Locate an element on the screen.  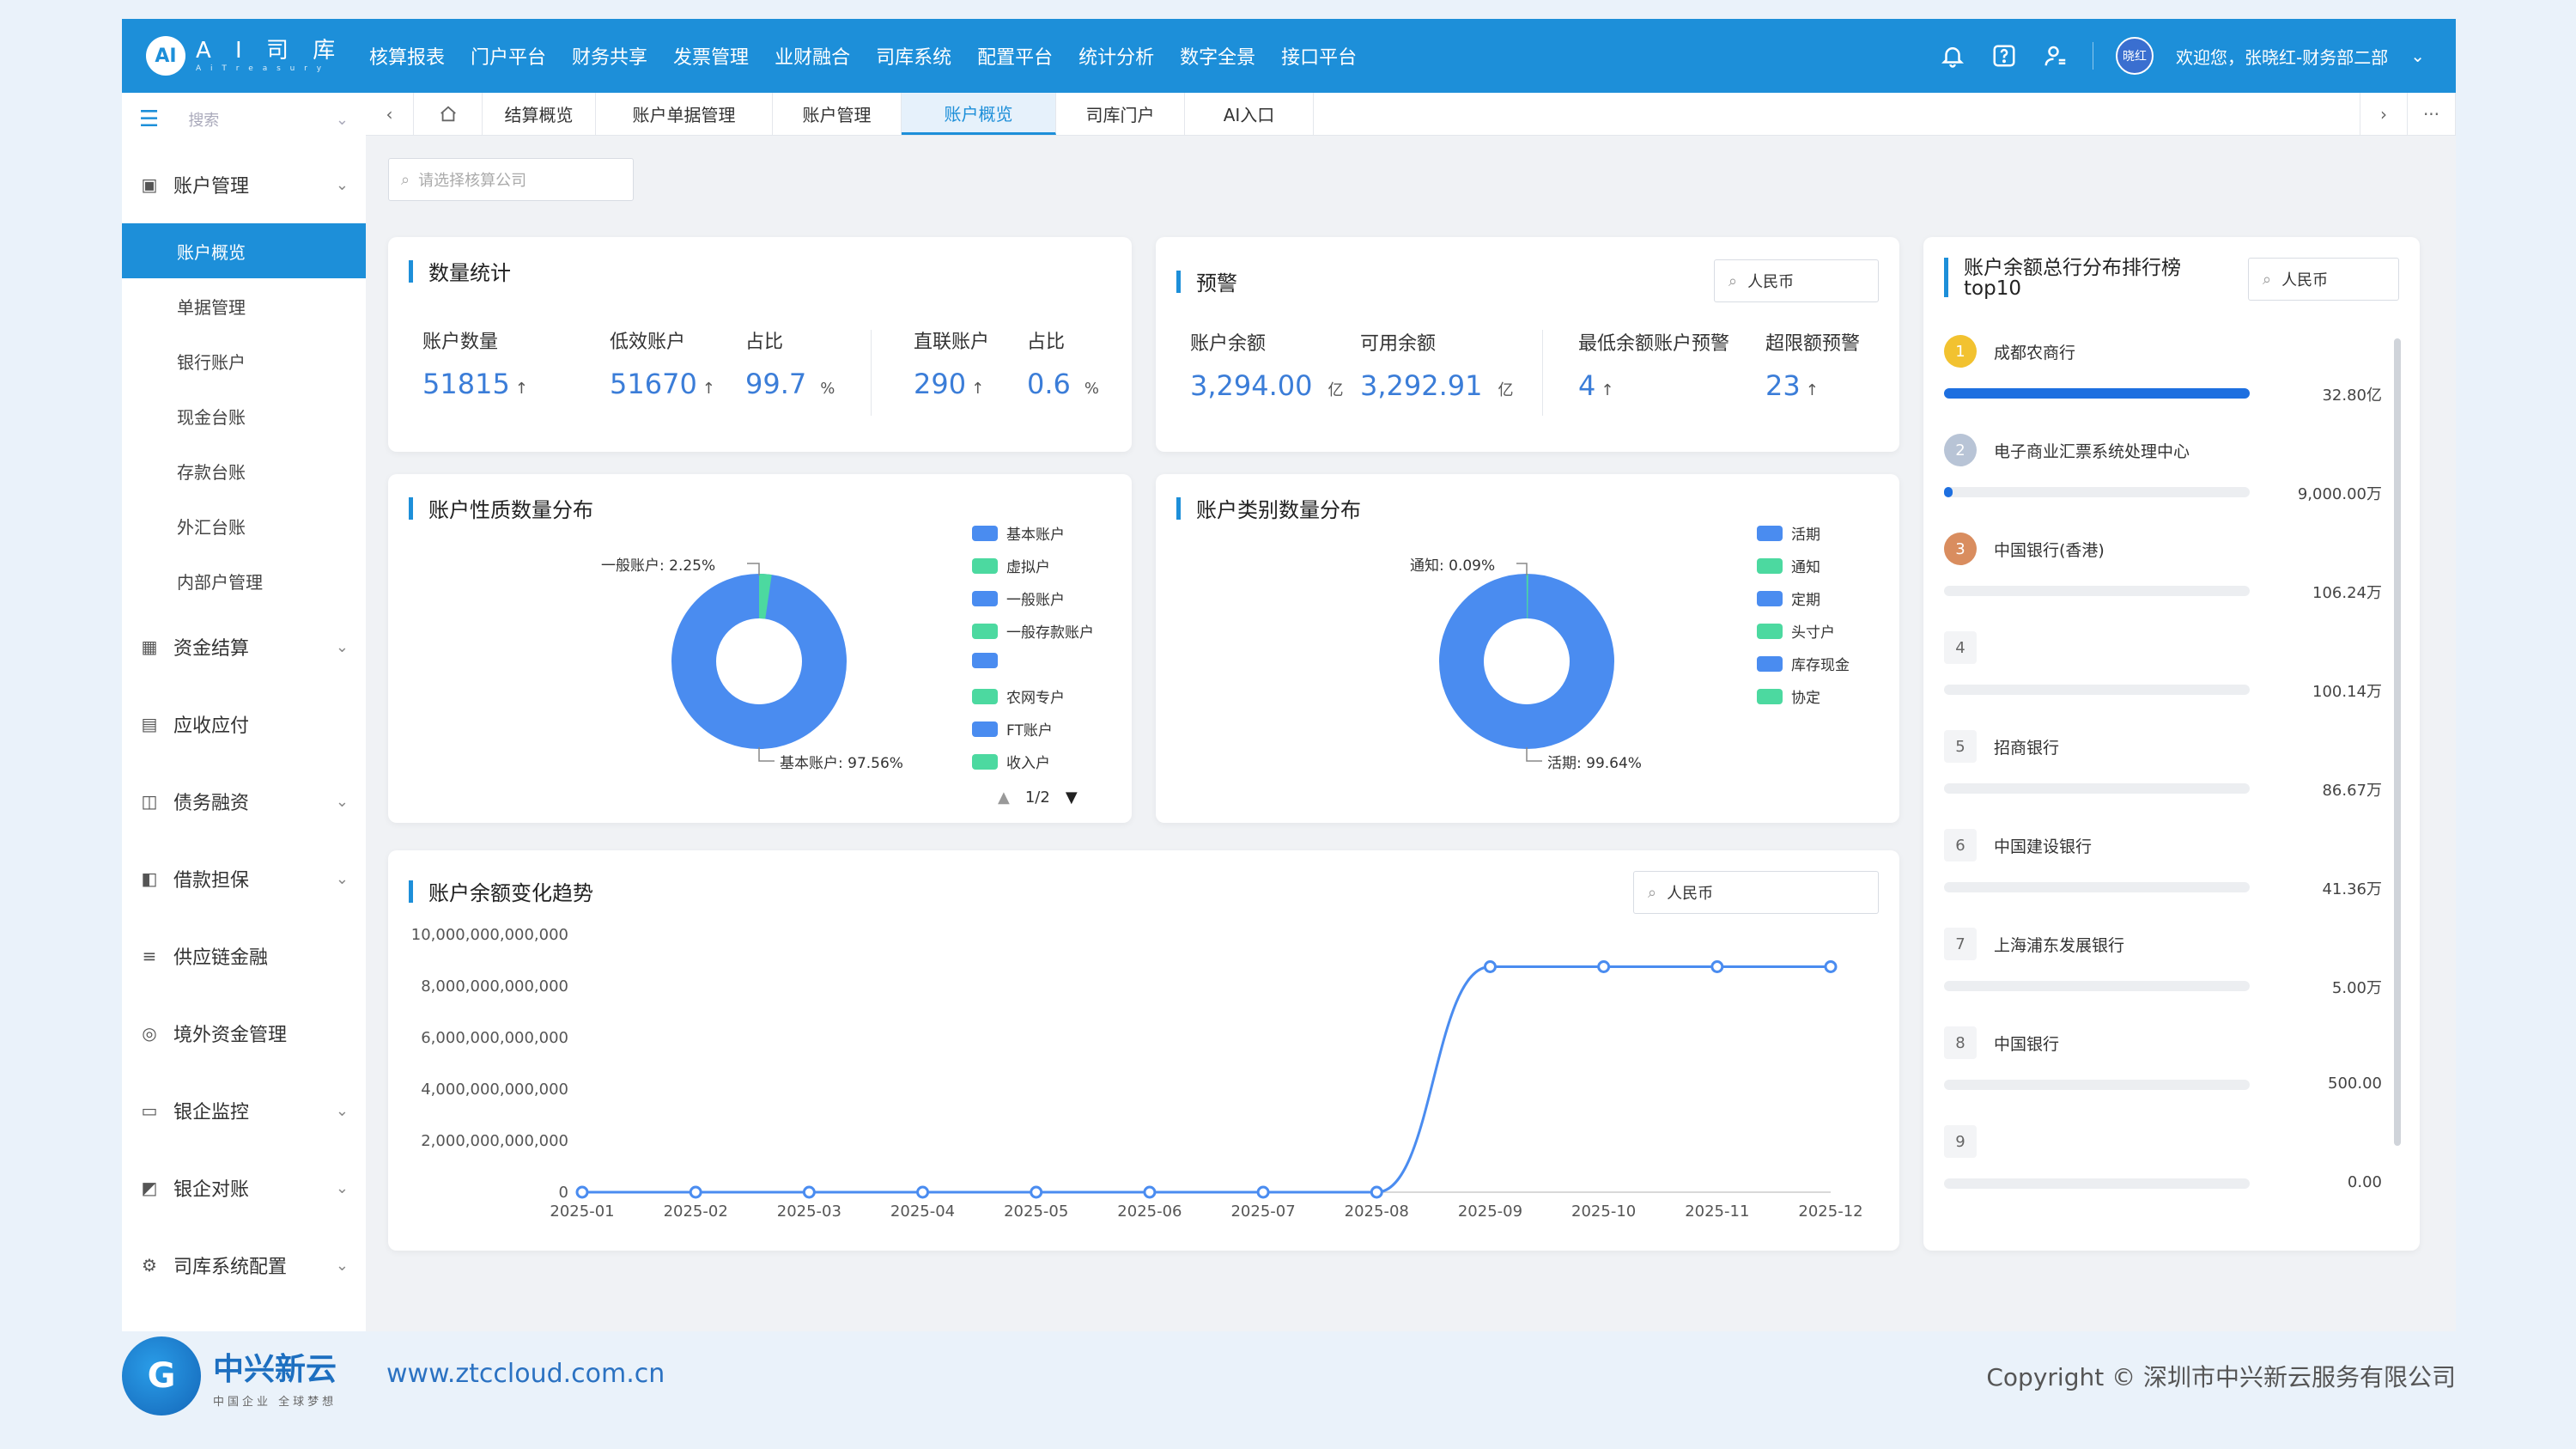
sidebar-group: ◩ 银企对账 ⌄ is located at coordinates (244, 1188).